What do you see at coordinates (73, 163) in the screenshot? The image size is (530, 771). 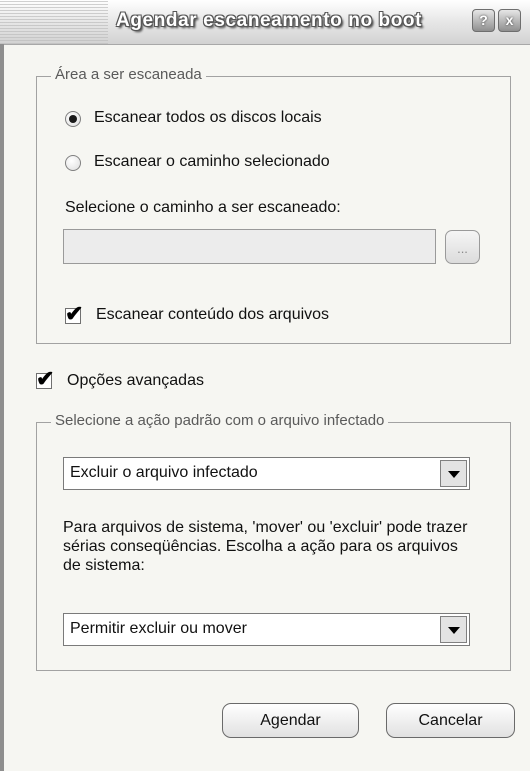 I see `scan-selected-path-radio` at bounding box center [73, 163].